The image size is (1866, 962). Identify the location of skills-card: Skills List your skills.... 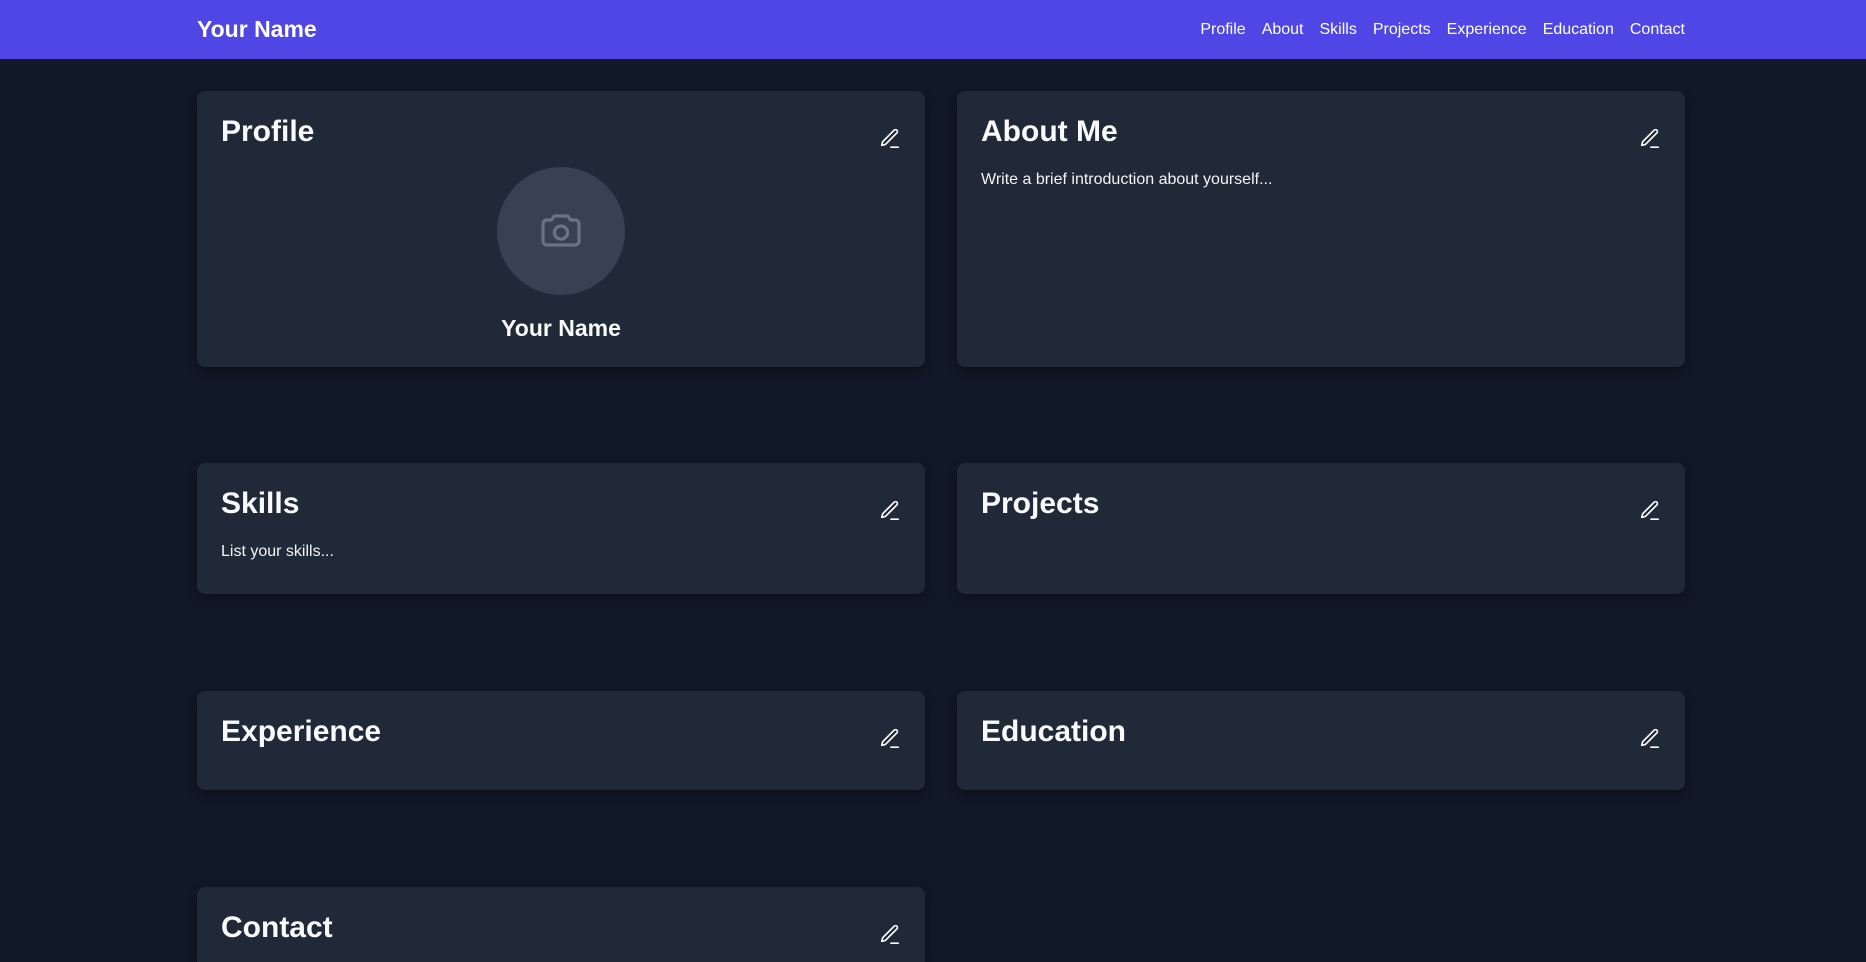
(561, 528).